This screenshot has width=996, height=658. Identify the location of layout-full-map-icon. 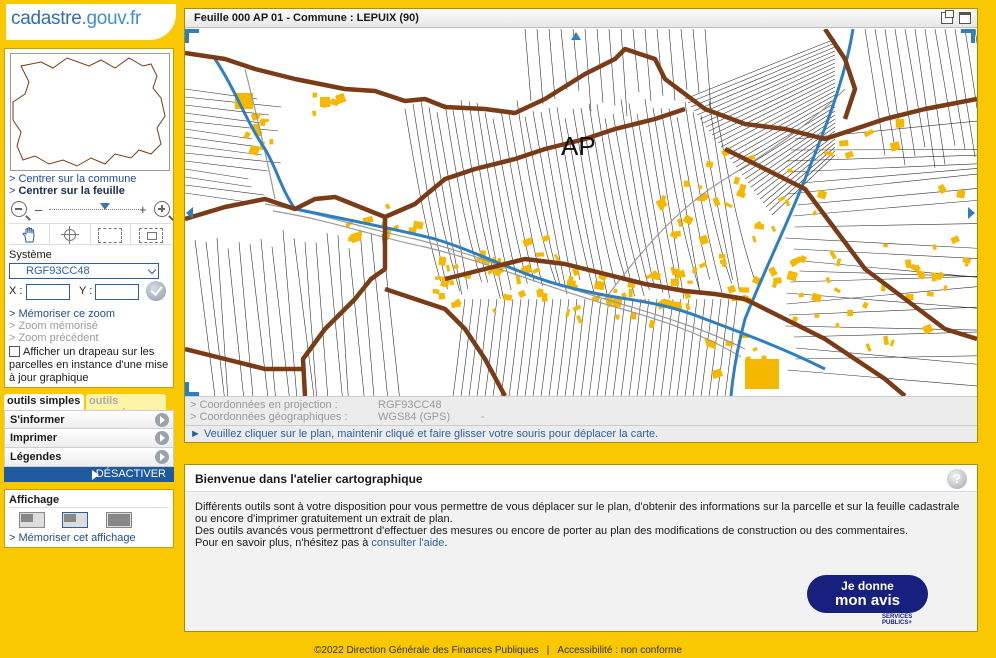
(119, 520).